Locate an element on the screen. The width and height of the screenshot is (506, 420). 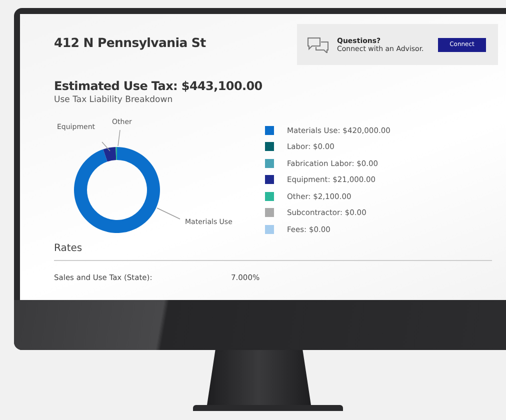
breakdown-subtitle: Use Tax Liability Breakdown is located at coordinates (114, 100).